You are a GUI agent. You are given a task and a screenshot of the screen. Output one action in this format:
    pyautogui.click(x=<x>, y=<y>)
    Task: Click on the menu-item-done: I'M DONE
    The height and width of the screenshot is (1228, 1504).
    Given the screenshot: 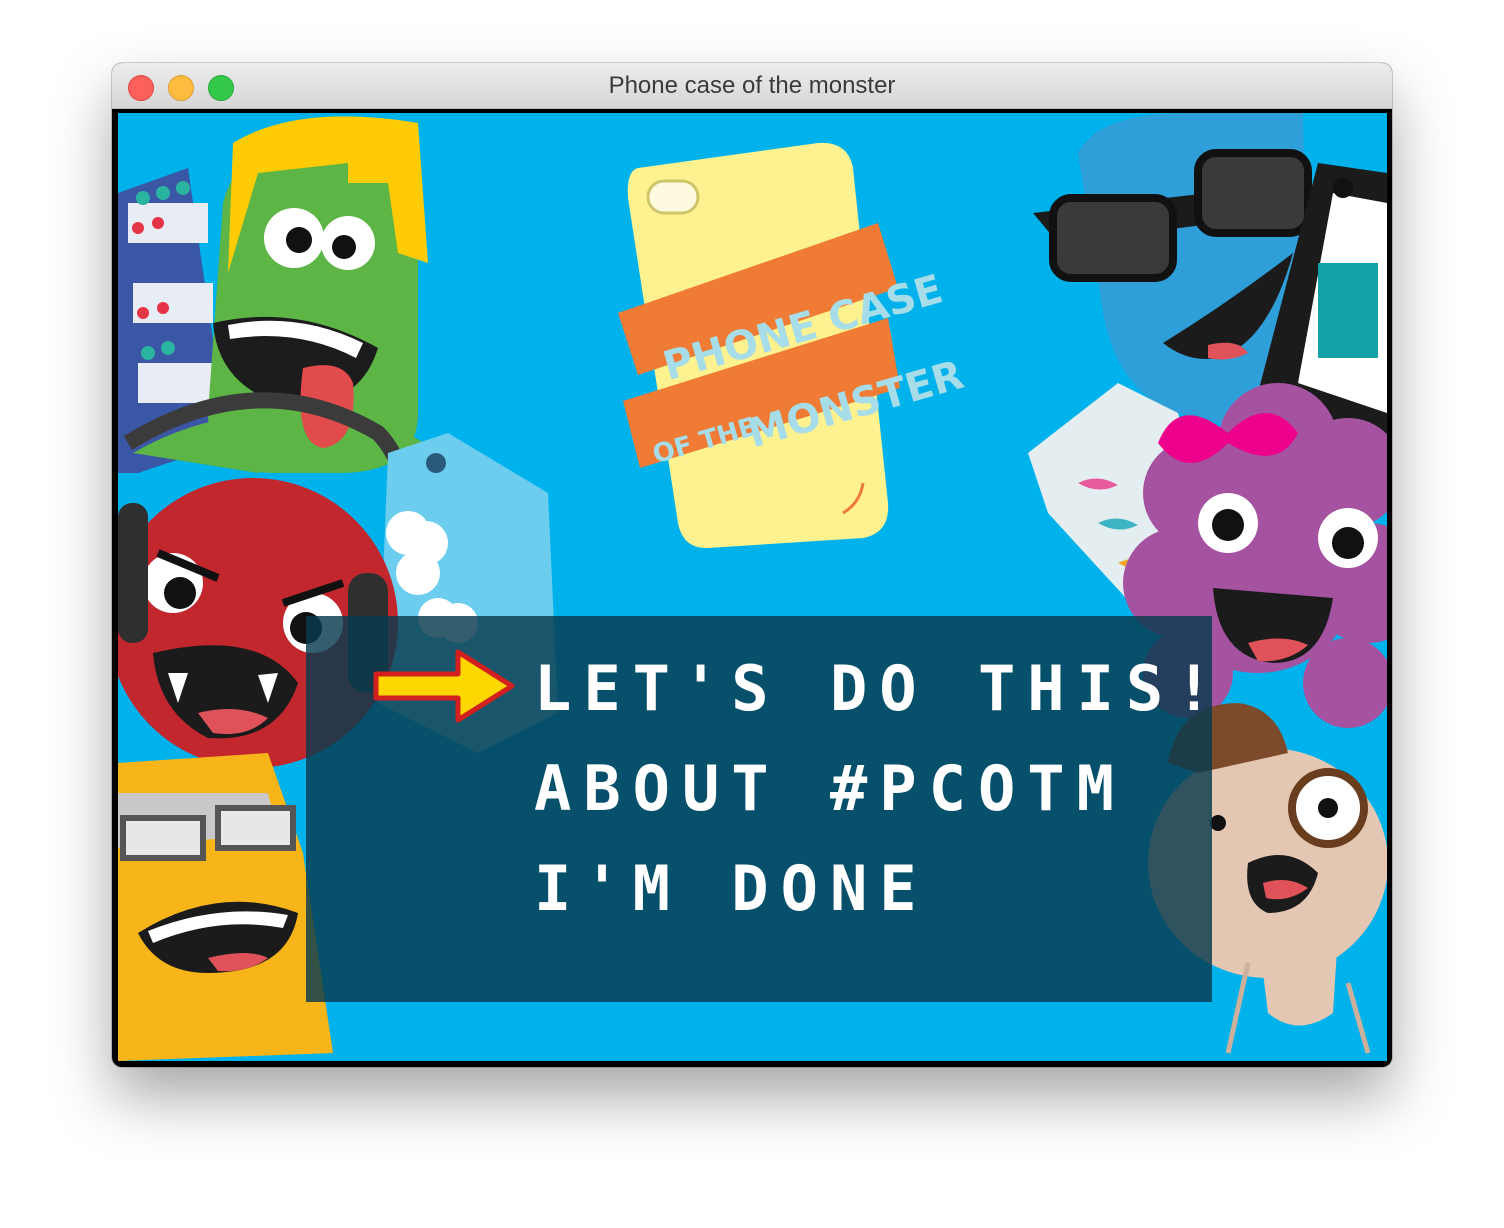 What is the action you would take?
    pyautogui.click(x=731, y=888)
    